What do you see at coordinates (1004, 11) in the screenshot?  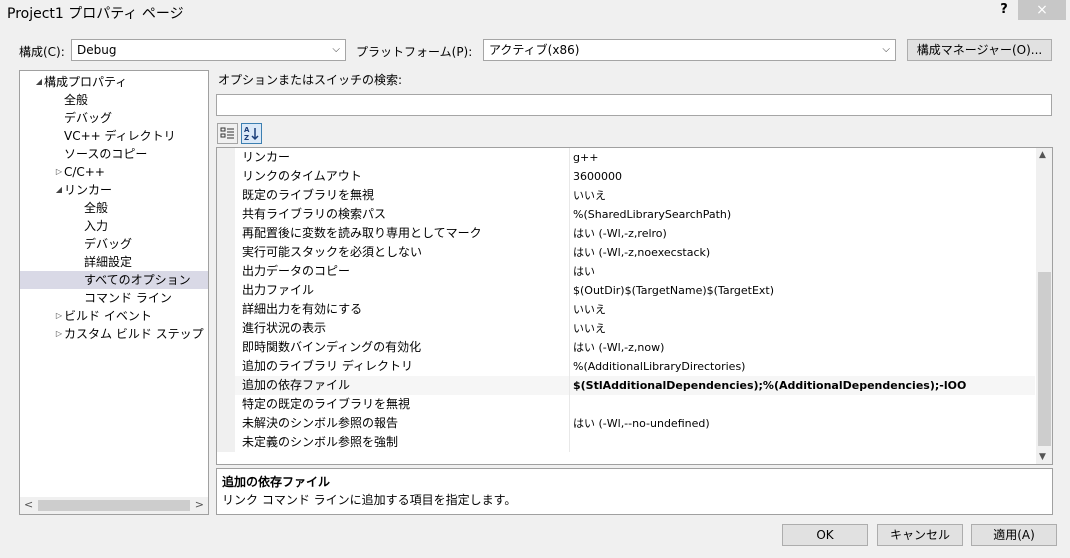 I see `help-button: ?` at bounding box center [1004, 11].